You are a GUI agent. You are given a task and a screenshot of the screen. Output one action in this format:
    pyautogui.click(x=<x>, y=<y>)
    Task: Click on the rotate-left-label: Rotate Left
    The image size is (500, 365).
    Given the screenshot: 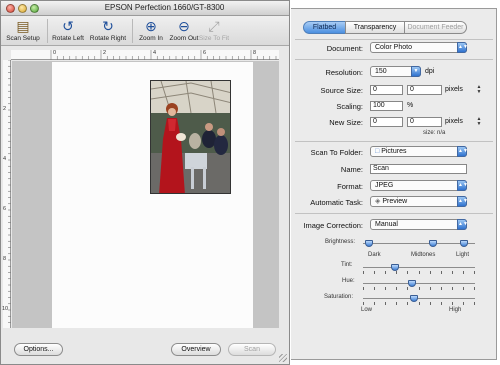 What is the action you would take?
    pyautogui.click(x=68, y=38)
    